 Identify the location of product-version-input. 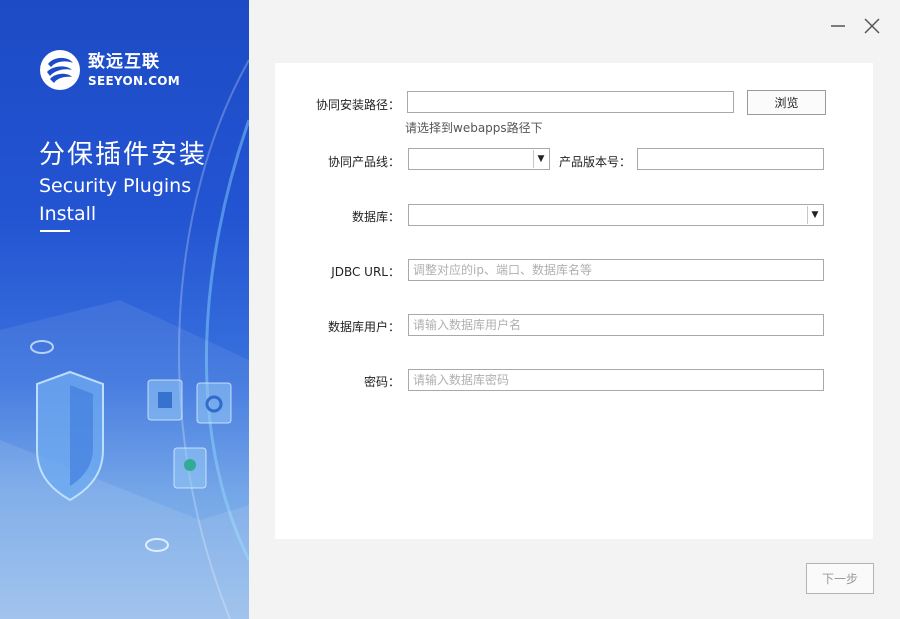
(730, 159).